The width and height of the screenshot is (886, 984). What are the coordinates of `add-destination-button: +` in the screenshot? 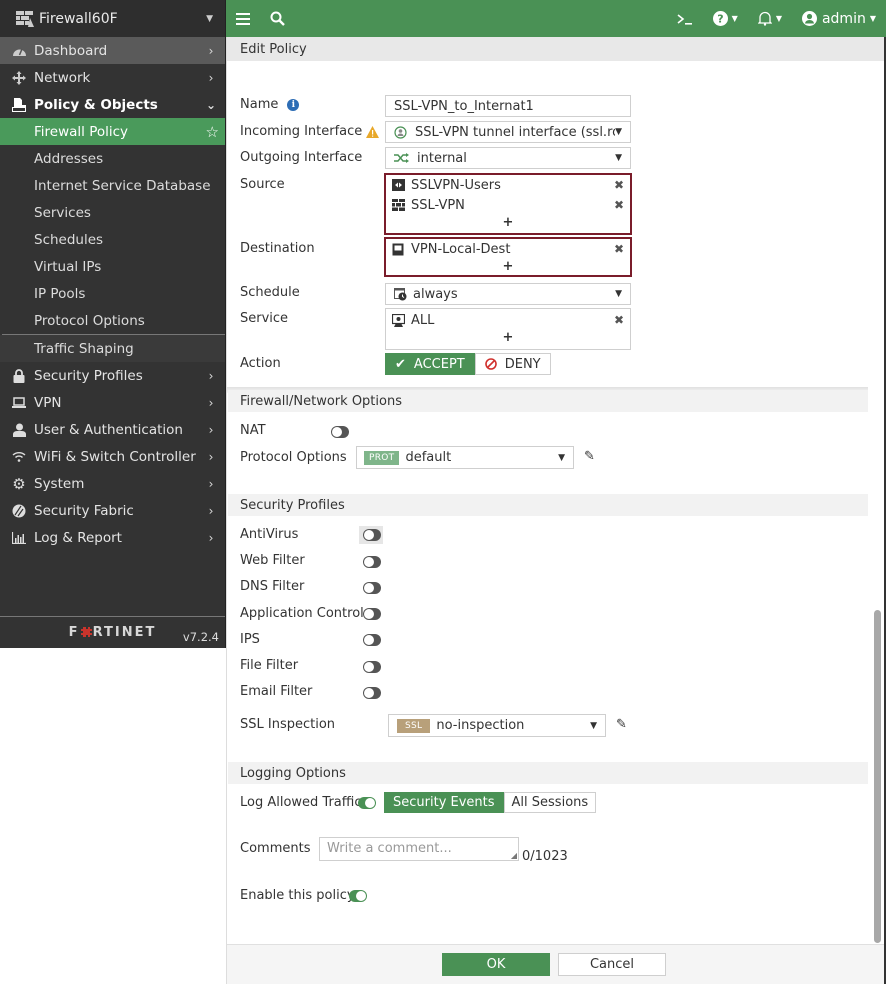 It's located at (508, 268).